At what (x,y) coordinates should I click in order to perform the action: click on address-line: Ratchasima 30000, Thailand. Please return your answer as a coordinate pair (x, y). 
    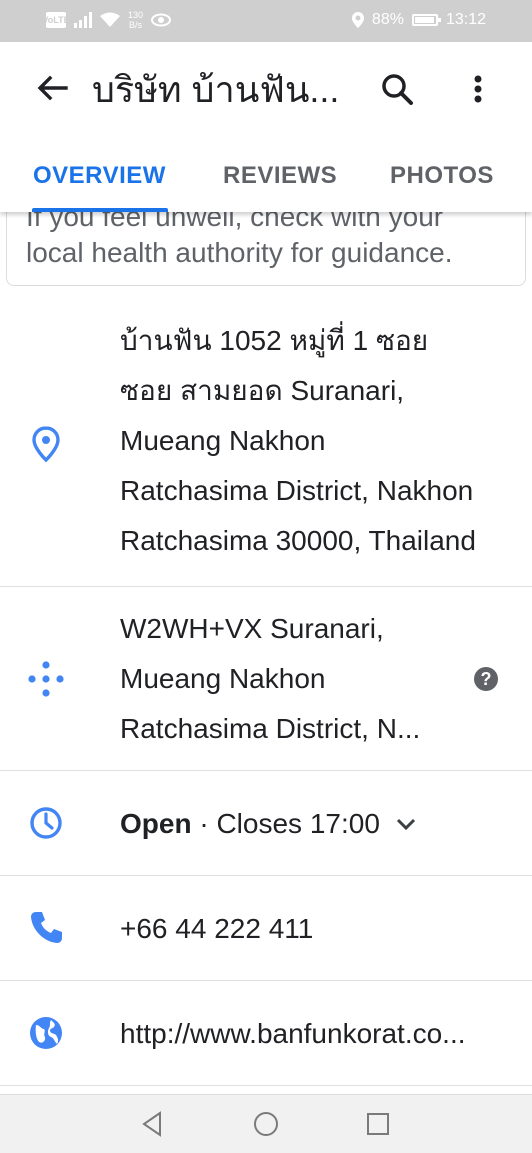
    Looking at the image, I should click on (298, 540).